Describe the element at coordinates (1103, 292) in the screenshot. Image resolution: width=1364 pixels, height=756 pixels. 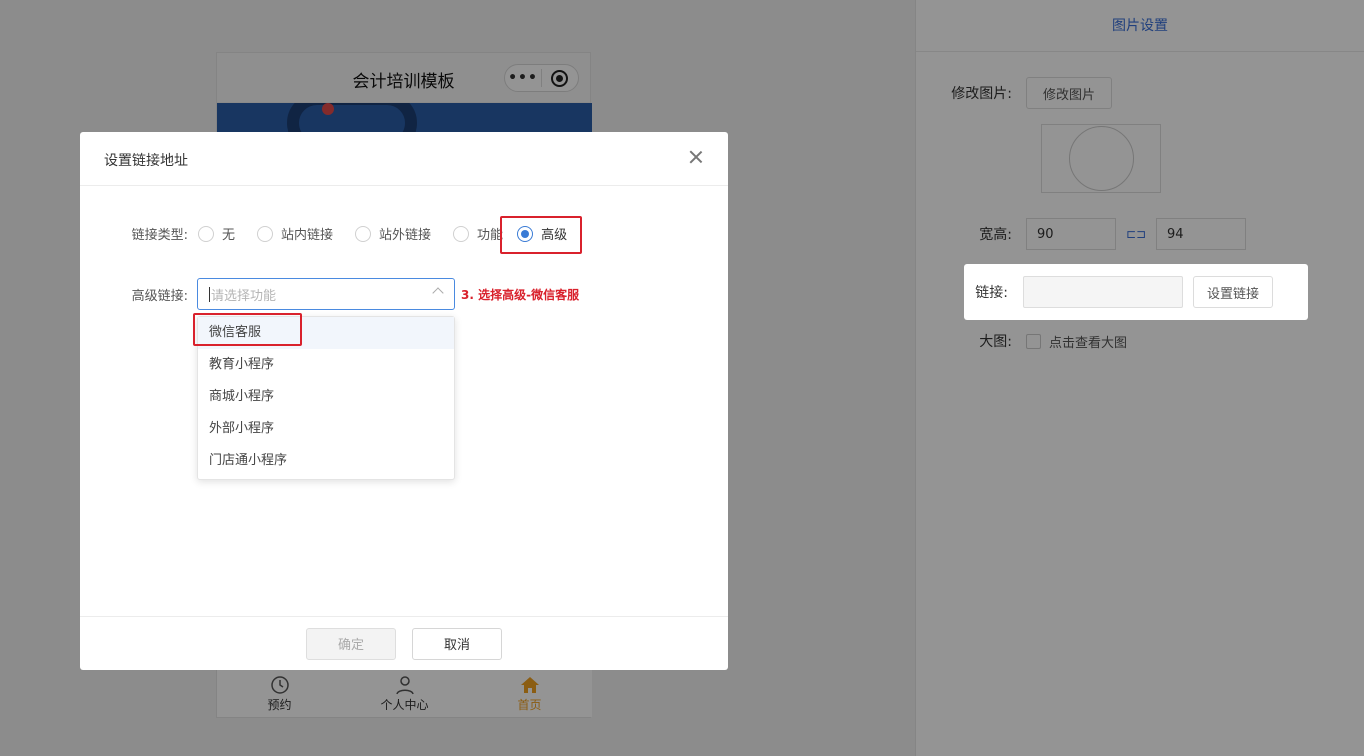
I see `link-input` at that location.